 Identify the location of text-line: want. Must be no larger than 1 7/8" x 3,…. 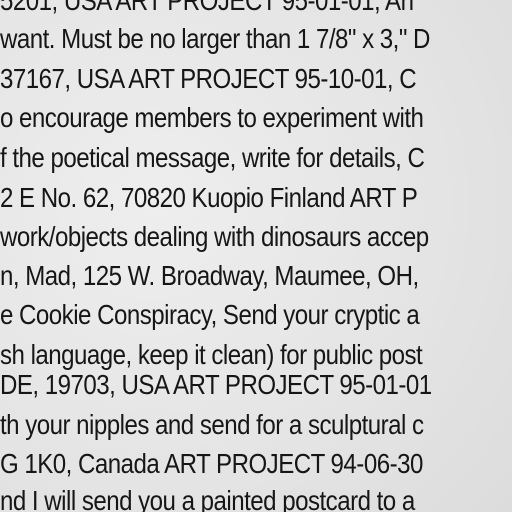
(215, 38).